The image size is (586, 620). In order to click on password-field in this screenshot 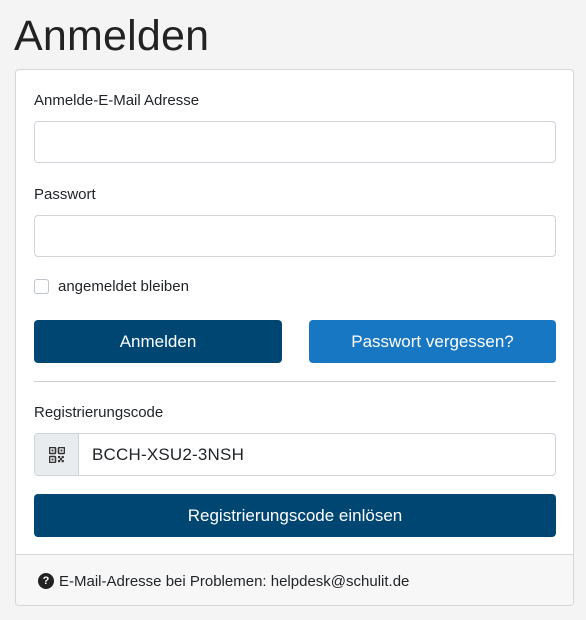, I will do `click(295, 236)`.